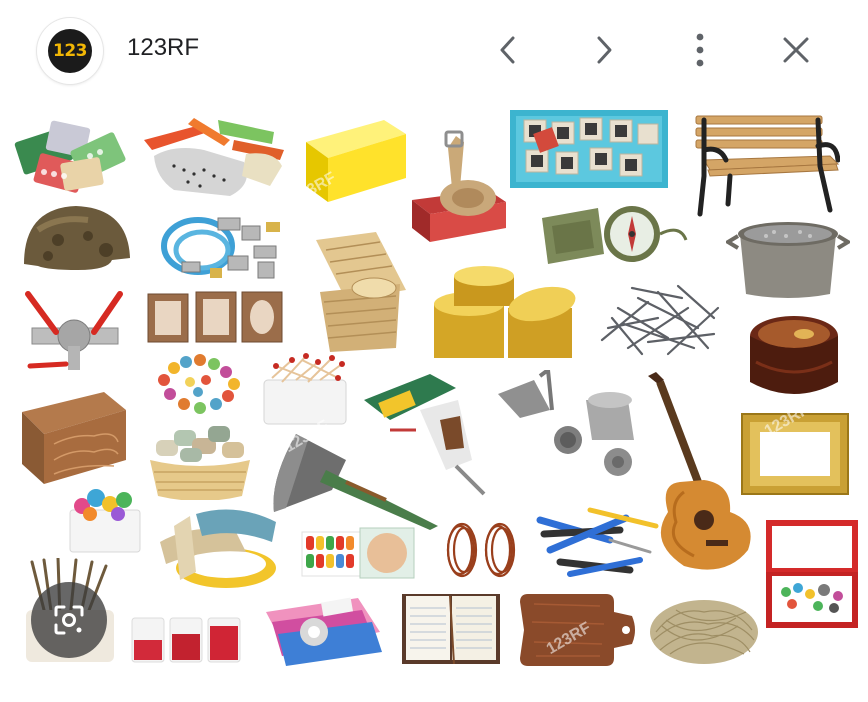 This screenshot has width=868, height=702. I want to click on copper-wire-coils-image, so click(482, 550).